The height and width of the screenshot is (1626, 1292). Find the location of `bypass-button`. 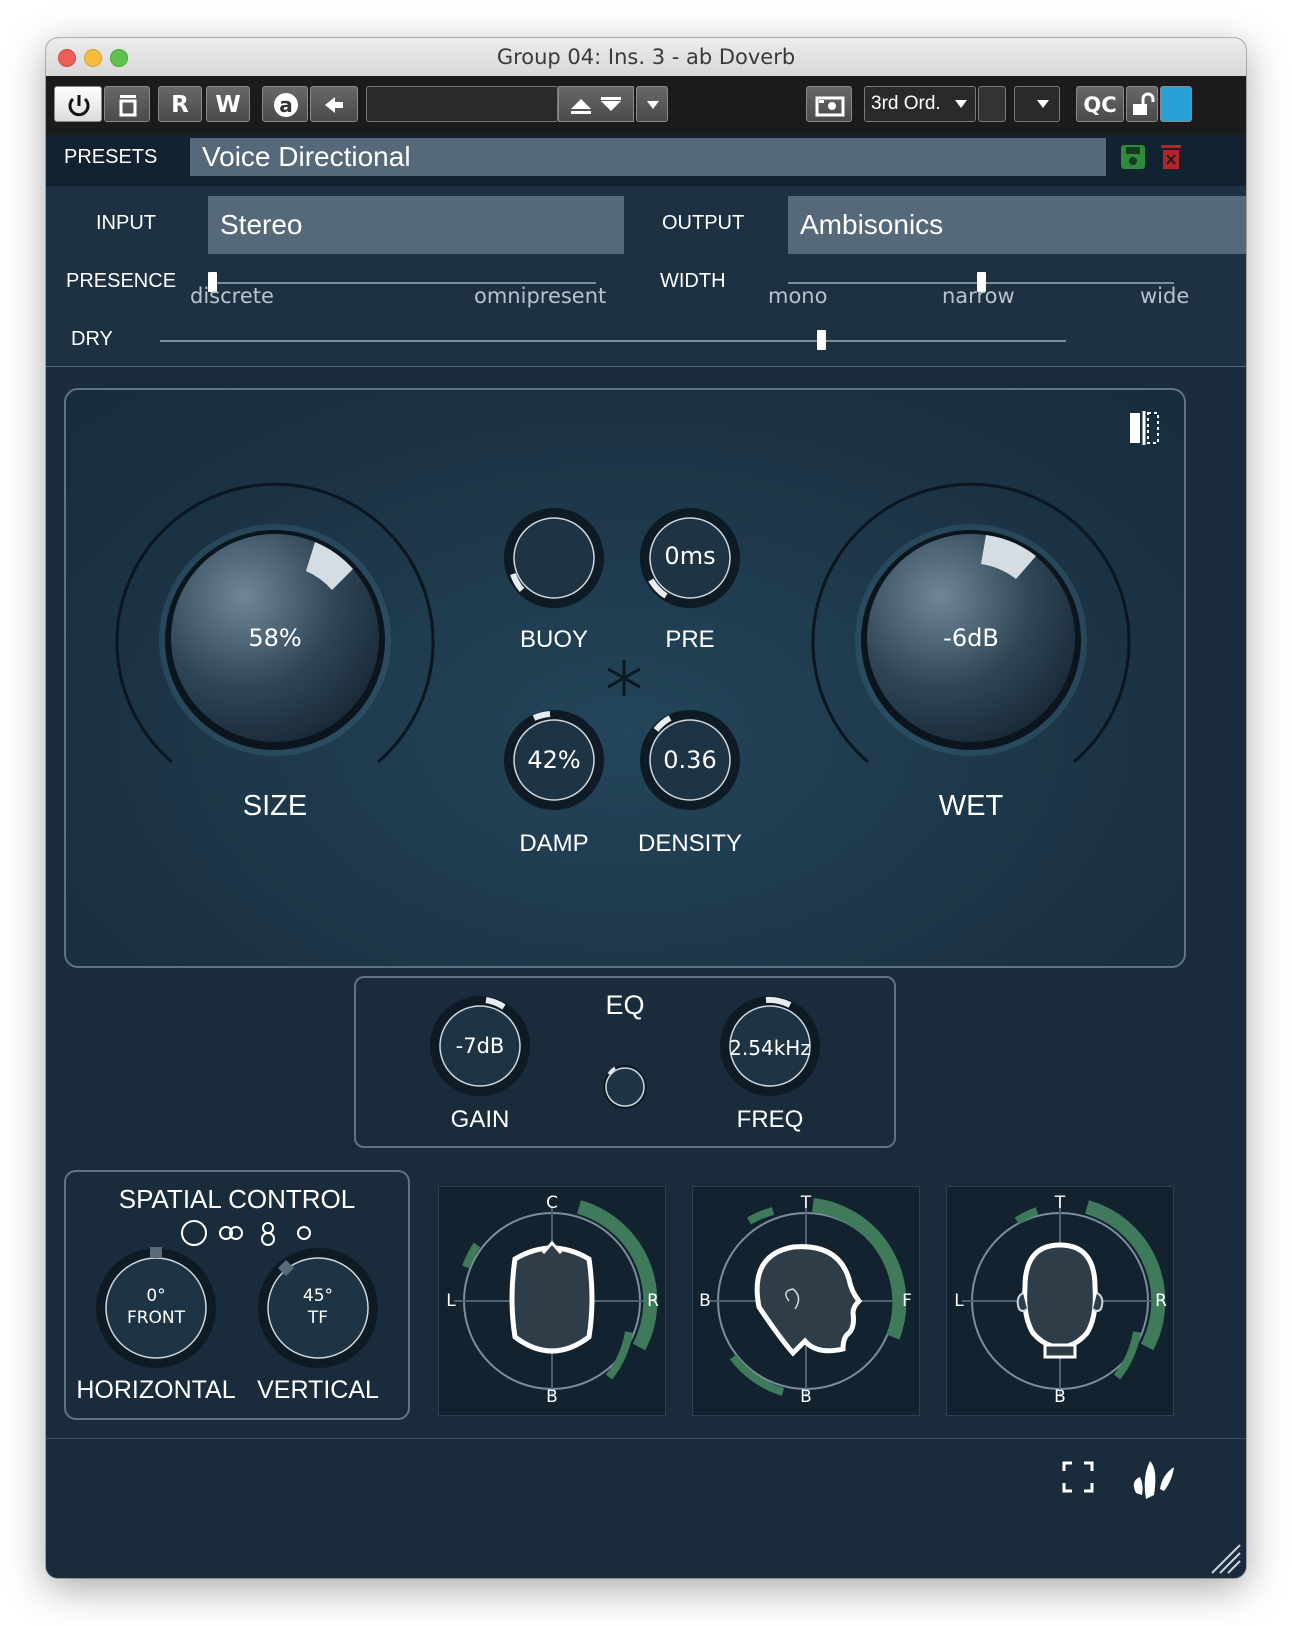

bypass-button is located at coordinates (127, 104).